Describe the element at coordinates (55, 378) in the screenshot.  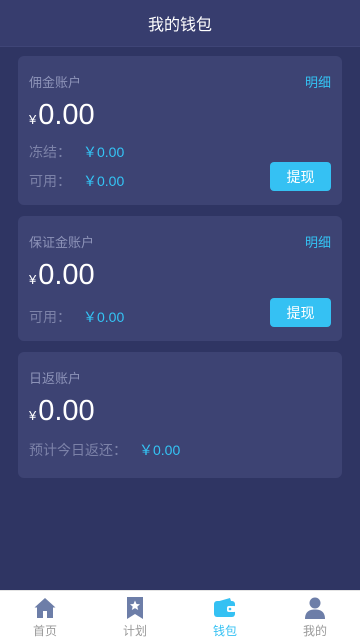
I see `card-title: 日返账户` at that location.